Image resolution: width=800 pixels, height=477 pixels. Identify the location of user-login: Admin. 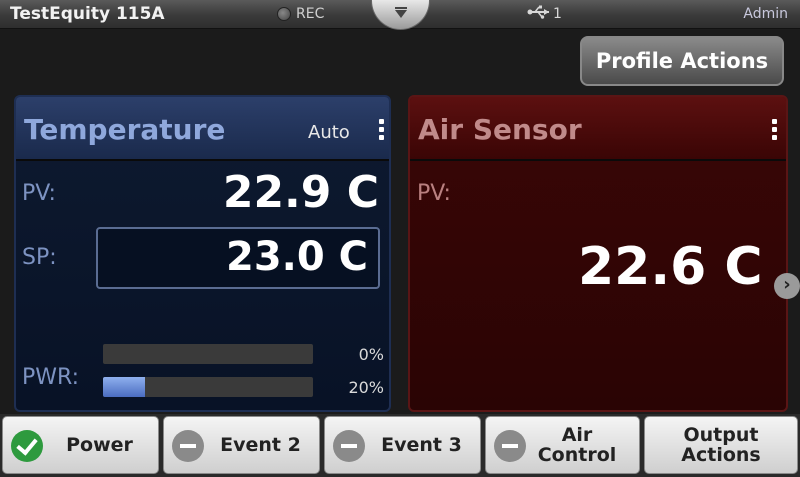
(765, 14).